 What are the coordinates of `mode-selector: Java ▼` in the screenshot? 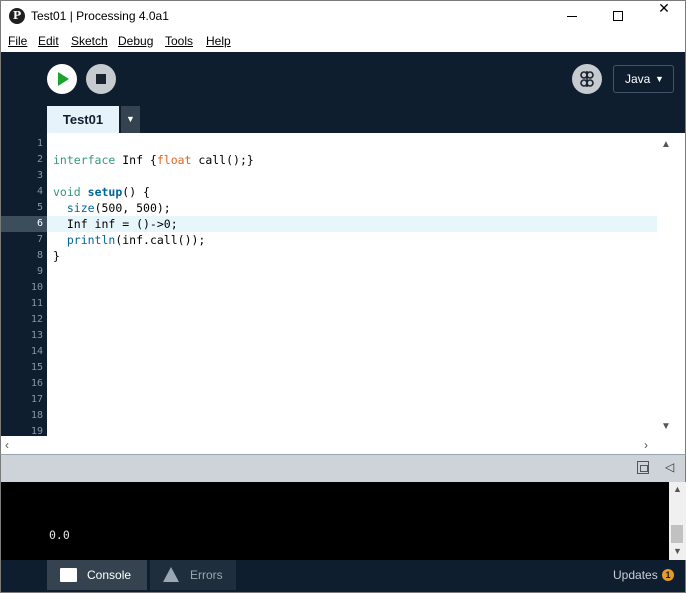 It's located at (643, 79).